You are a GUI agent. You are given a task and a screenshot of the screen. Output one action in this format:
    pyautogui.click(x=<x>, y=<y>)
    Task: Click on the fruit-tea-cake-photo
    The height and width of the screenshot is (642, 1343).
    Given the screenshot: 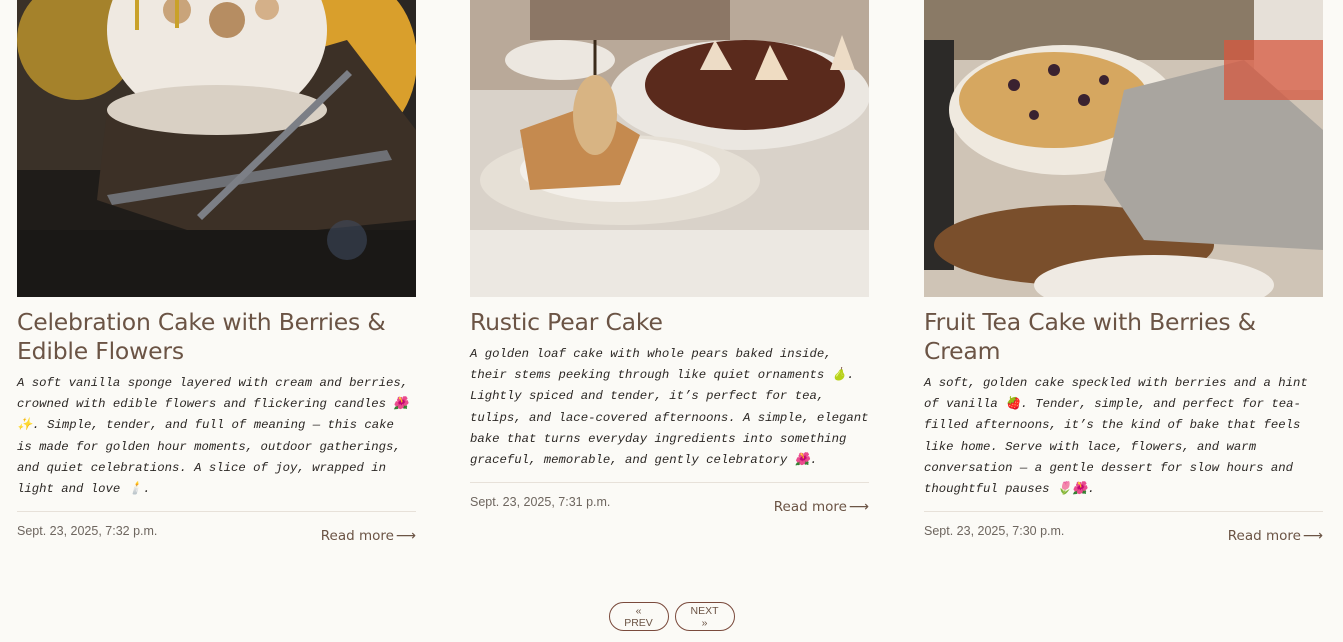 What is the action you would take?
    pyautogui.click(x=1123, y=148)
    